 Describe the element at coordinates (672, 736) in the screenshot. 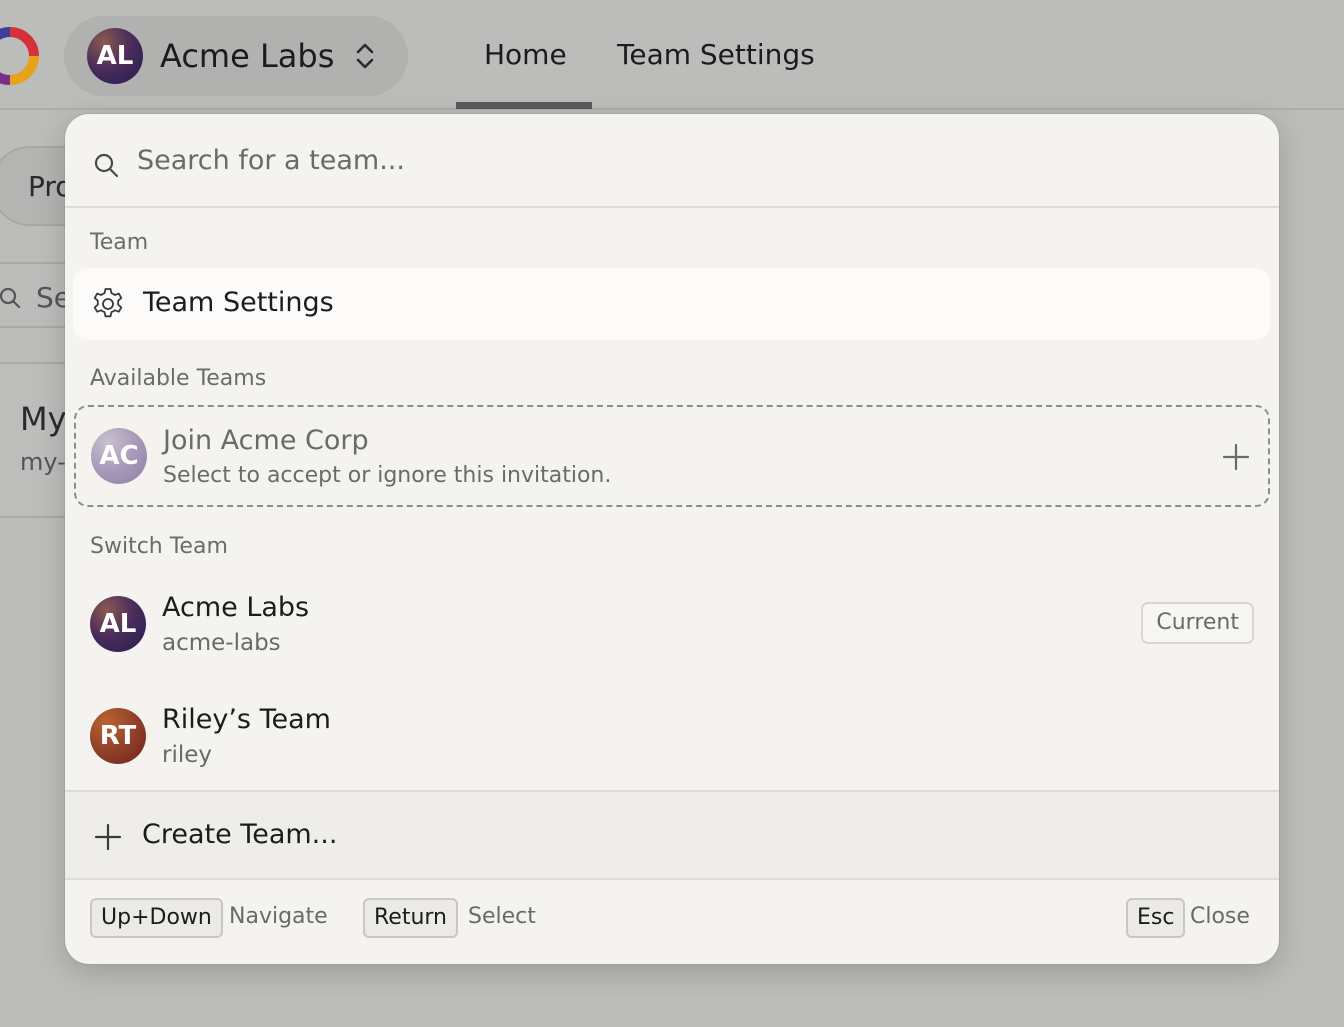

I see `team-item-rileys-team: RT Riley’s Team riley` at that location.